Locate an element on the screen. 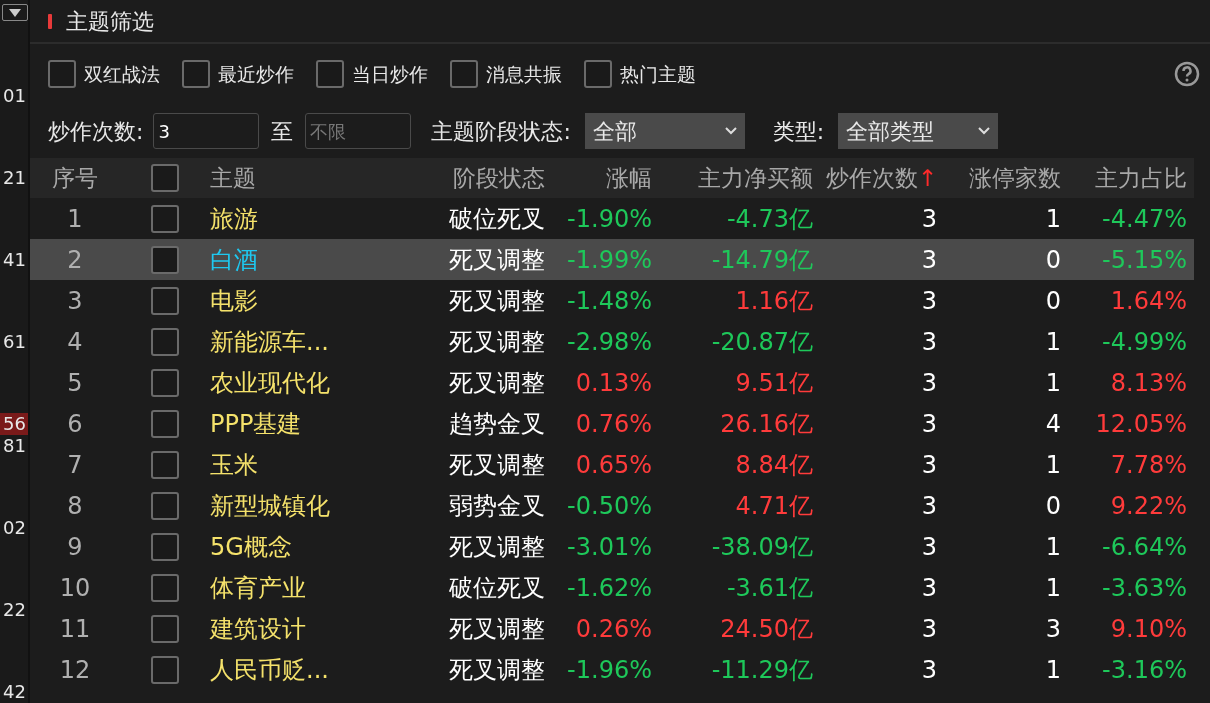  column-header: 主题 is located at coordinates (325, 178).